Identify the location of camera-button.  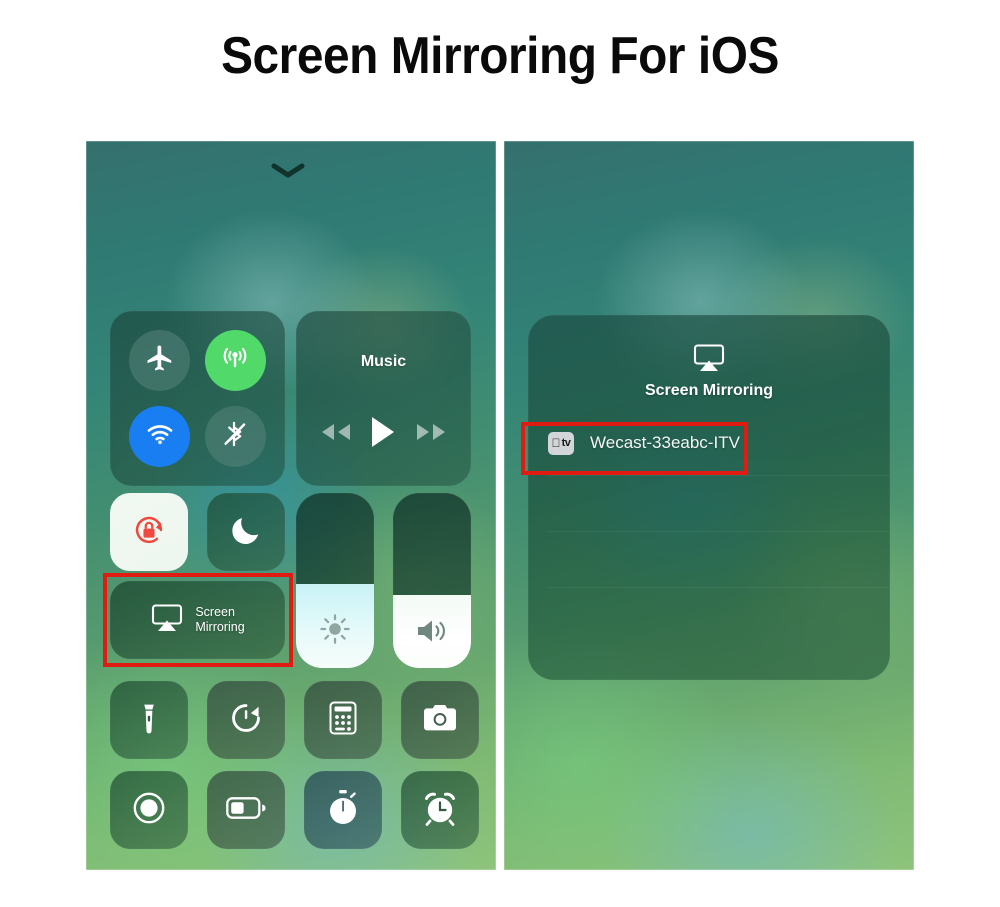
(440, 720).